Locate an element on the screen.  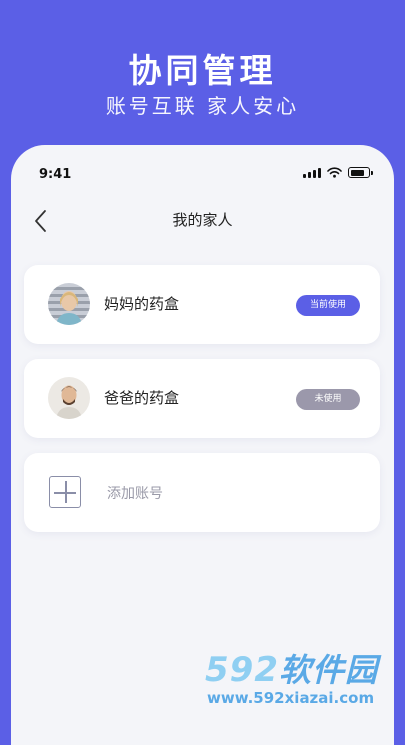
add-account-button: 添加账号 is located at coordinates (202, 492).